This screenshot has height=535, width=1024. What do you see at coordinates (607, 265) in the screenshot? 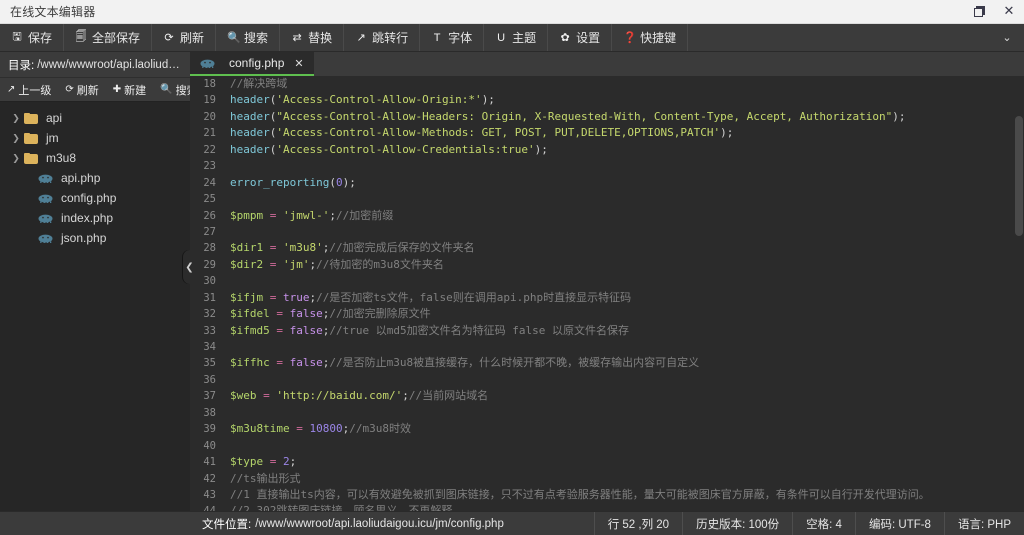
I see `code-line: 29 $dir2 = 'jm';//待加密的m3u8文件夹名` at bounding box center [607, 265].